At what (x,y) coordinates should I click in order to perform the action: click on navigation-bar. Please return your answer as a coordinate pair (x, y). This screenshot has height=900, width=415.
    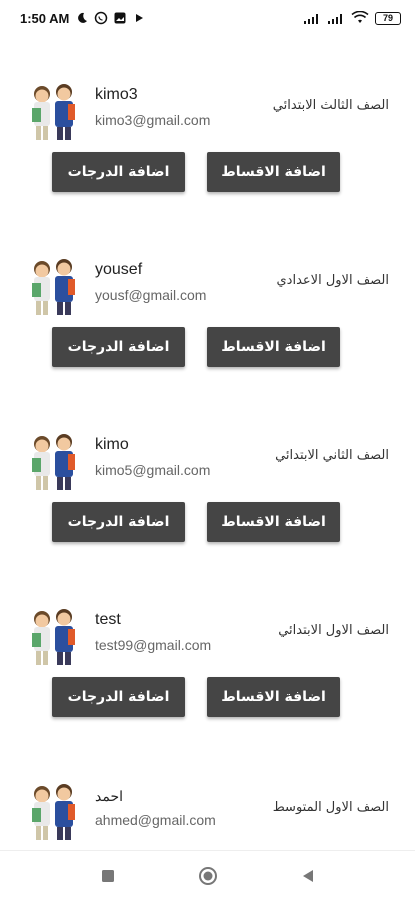
    Looking at the image, I should click on (207, 875).